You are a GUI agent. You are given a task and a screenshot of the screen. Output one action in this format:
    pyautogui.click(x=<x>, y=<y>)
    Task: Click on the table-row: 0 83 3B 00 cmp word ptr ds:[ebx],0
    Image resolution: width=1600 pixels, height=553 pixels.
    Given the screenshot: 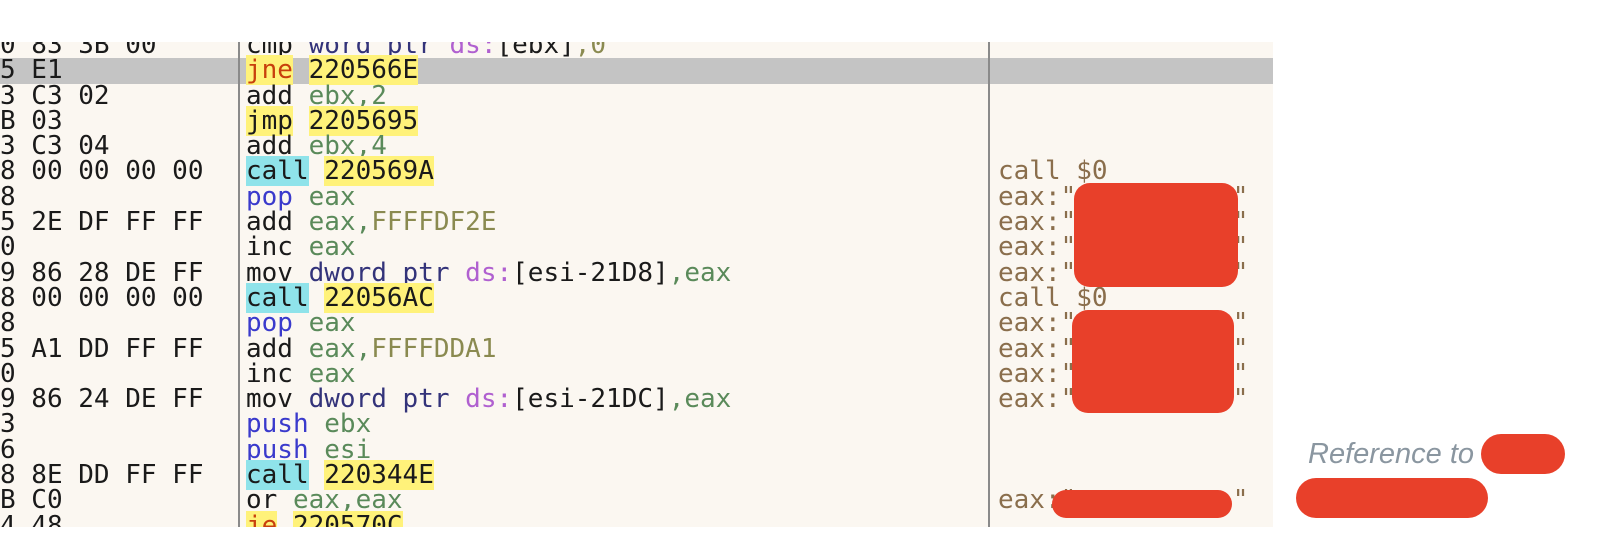 What is the action you would take?
    pyautogui.click(x=636, y=50)
    